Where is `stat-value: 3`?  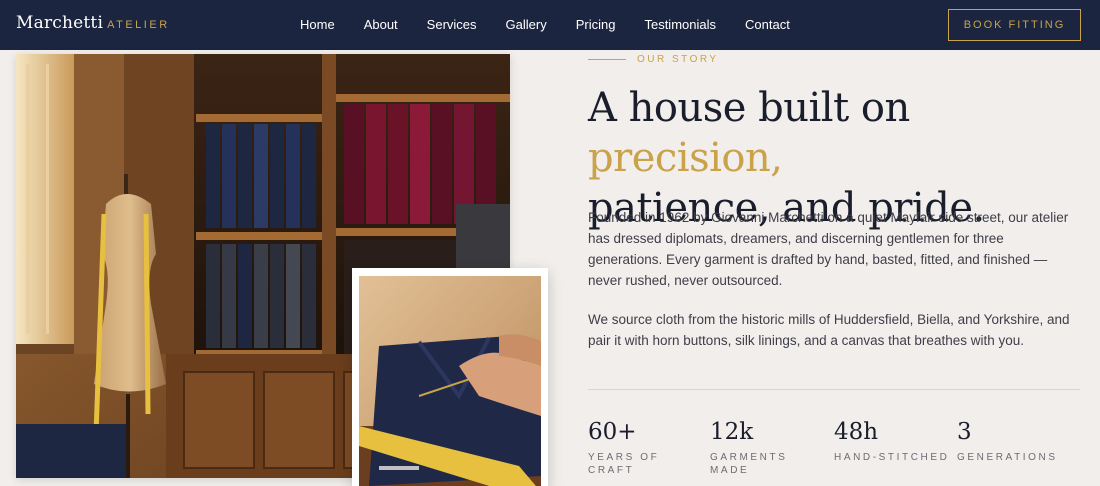
stat-value: 3 is located at coordinates (964, 432).